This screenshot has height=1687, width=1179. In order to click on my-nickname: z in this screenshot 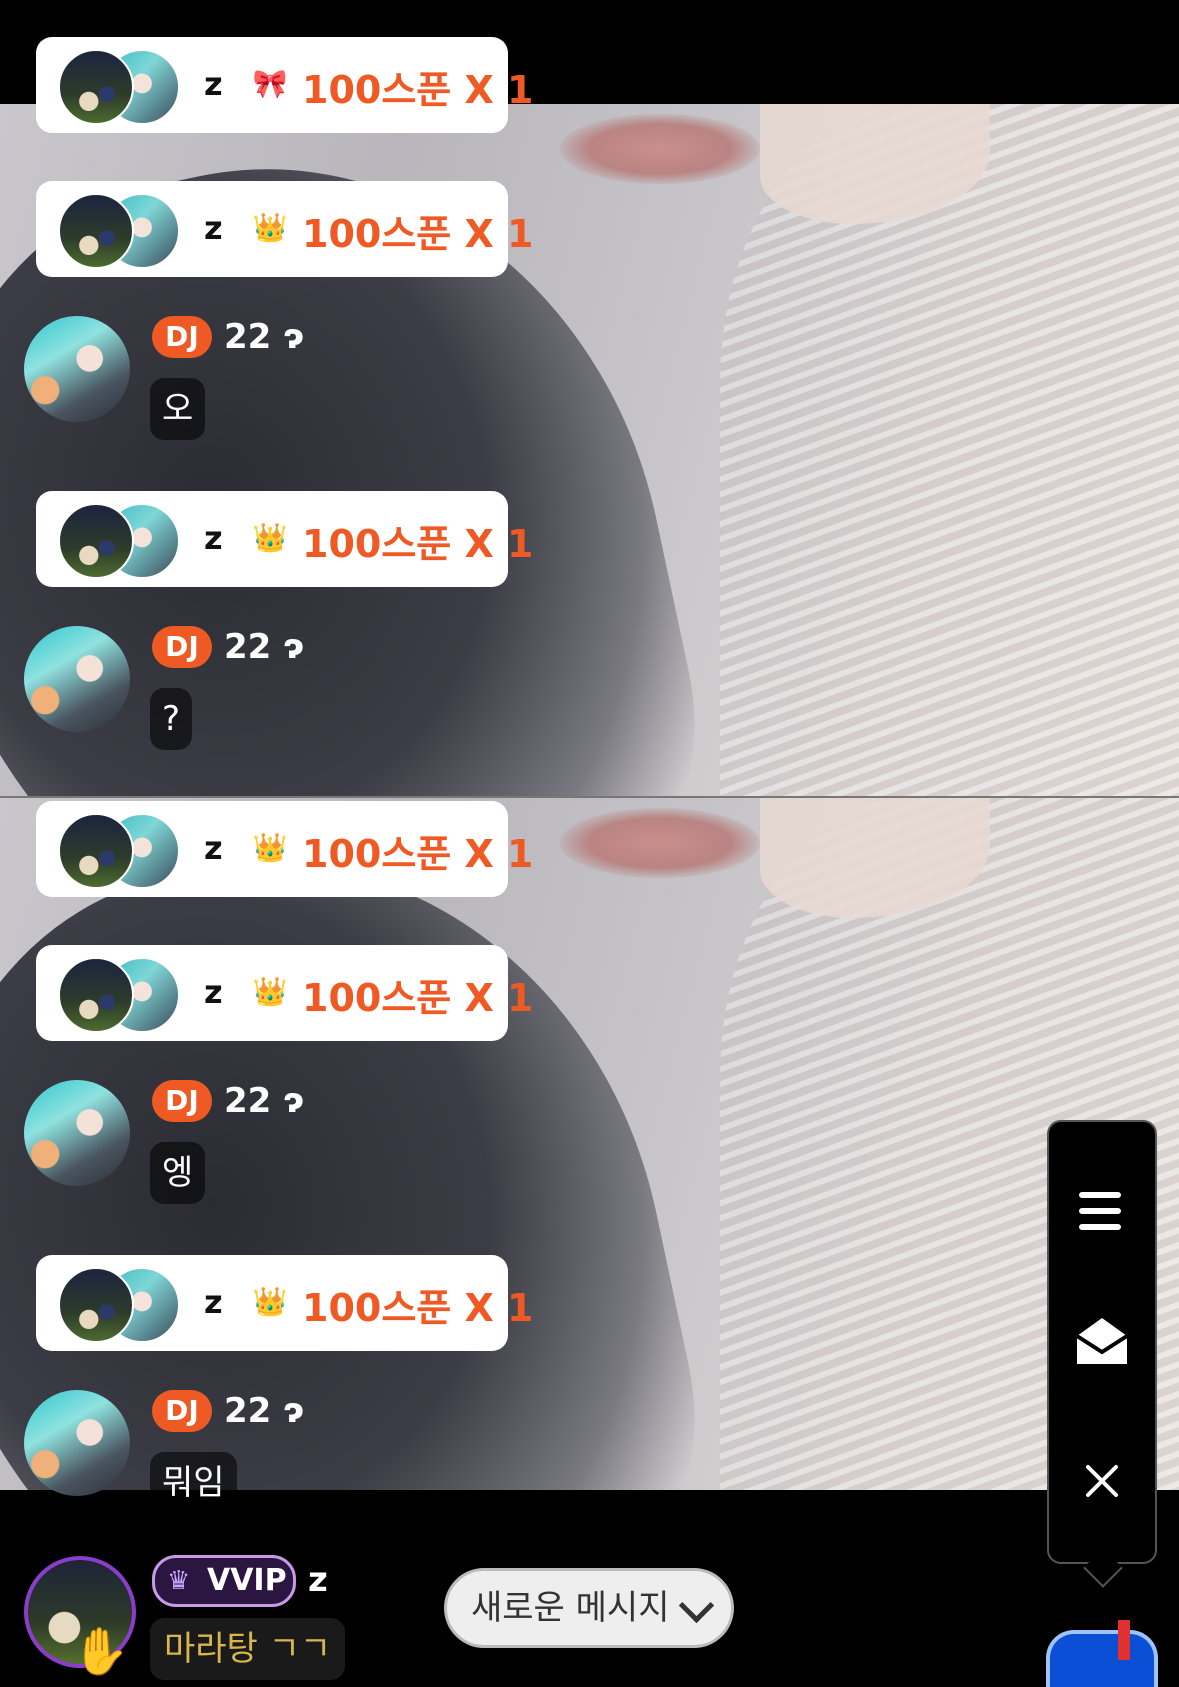, I will do `click(318, 1580)`.